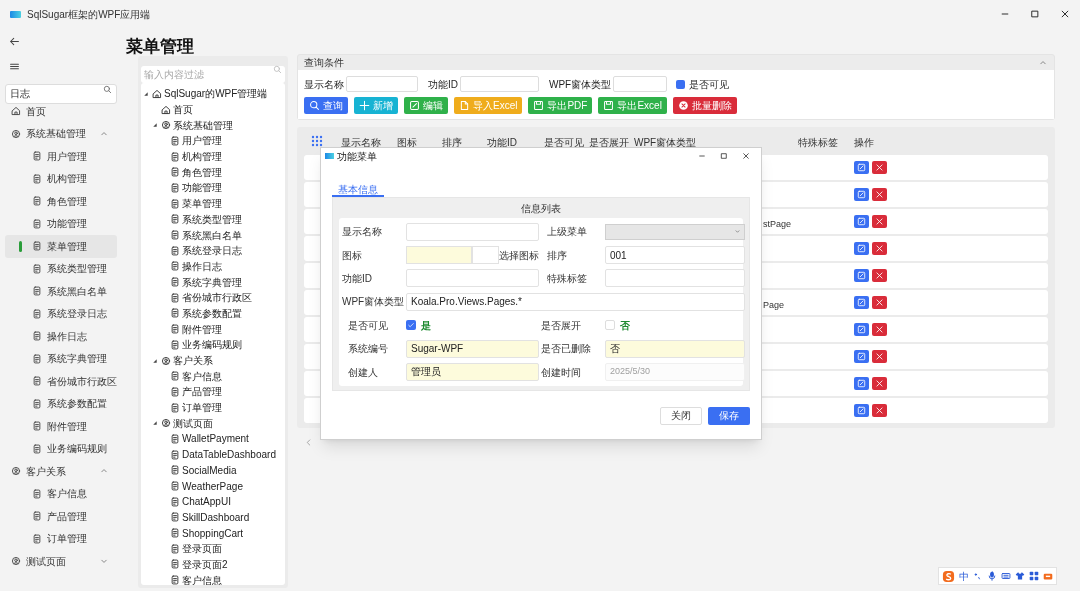 The width and height of the screenshot is (1080, 591). What do you see at coordinates (61, 291) in the screenshot?
I see `nav-item: 系统黑白名单` at bounding box center [61, 291].